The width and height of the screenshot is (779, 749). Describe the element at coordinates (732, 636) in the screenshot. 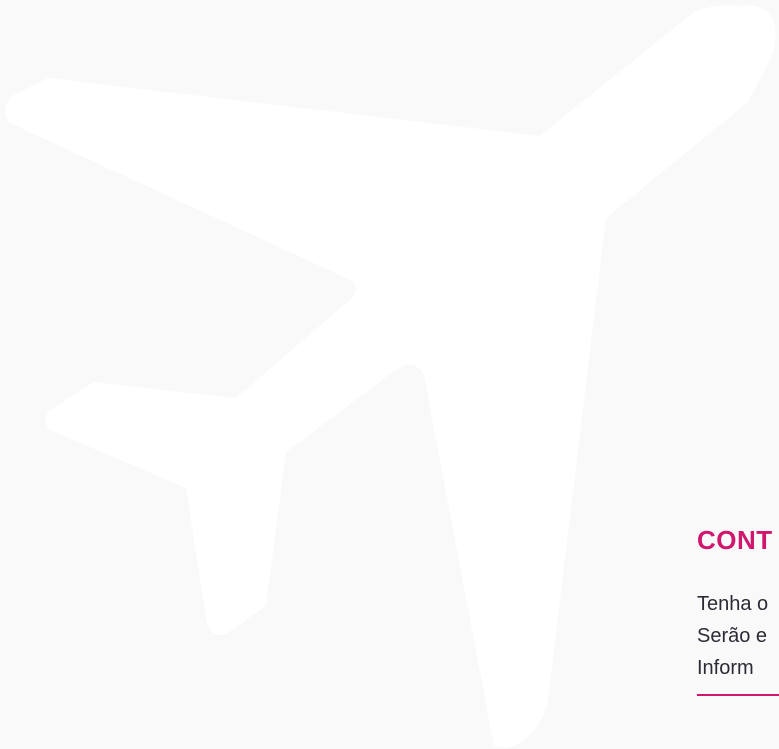

I see `text-line-2: Serão e` at that location.